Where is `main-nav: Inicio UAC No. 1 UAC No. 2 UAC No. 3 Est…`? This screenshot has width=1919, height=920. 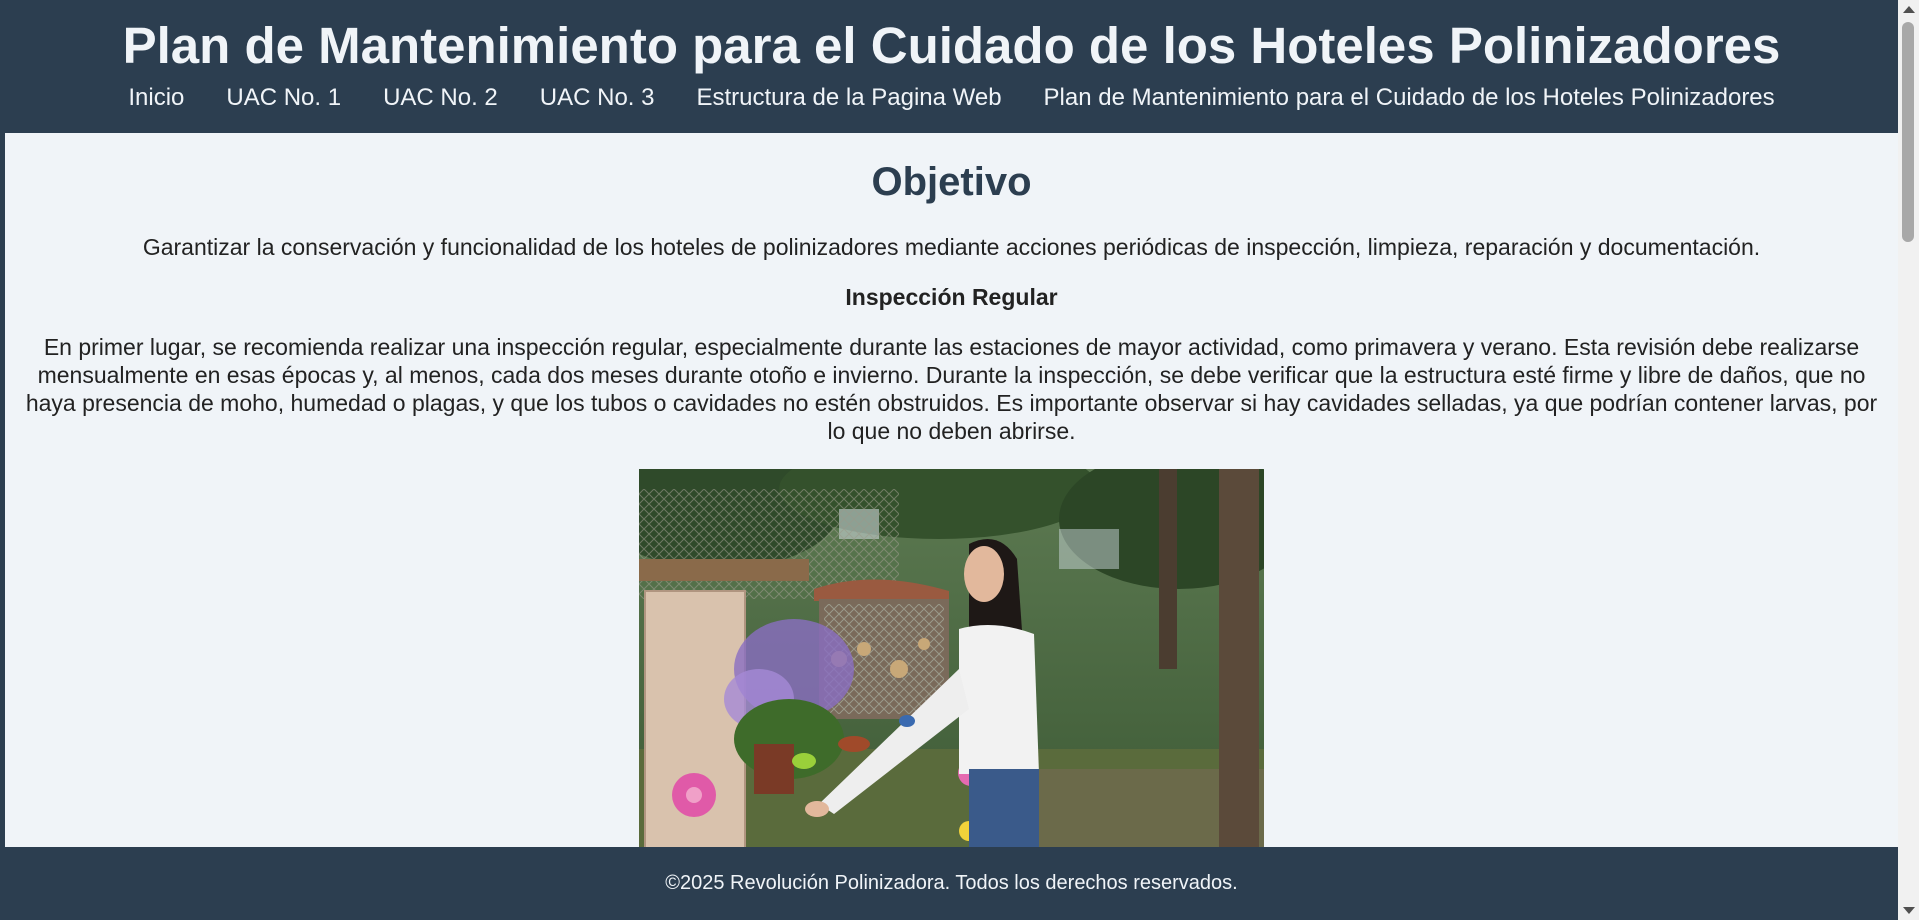
main-nav: Inicio UAC No. 1 UAC No. 2 UAC No. 3 Est… is located at coordinates (951, 98).